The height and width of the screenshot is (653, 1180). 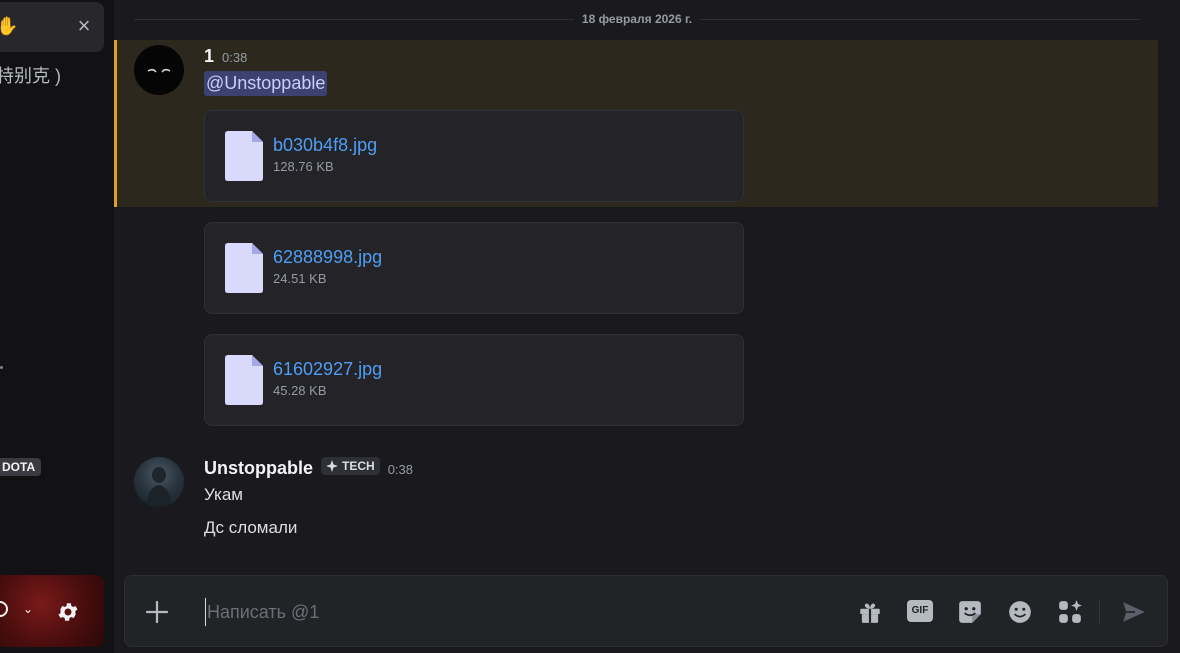 I want to click on file-attachment: 62888998.jpg 24.51 KB, so click(x=474, y=268).